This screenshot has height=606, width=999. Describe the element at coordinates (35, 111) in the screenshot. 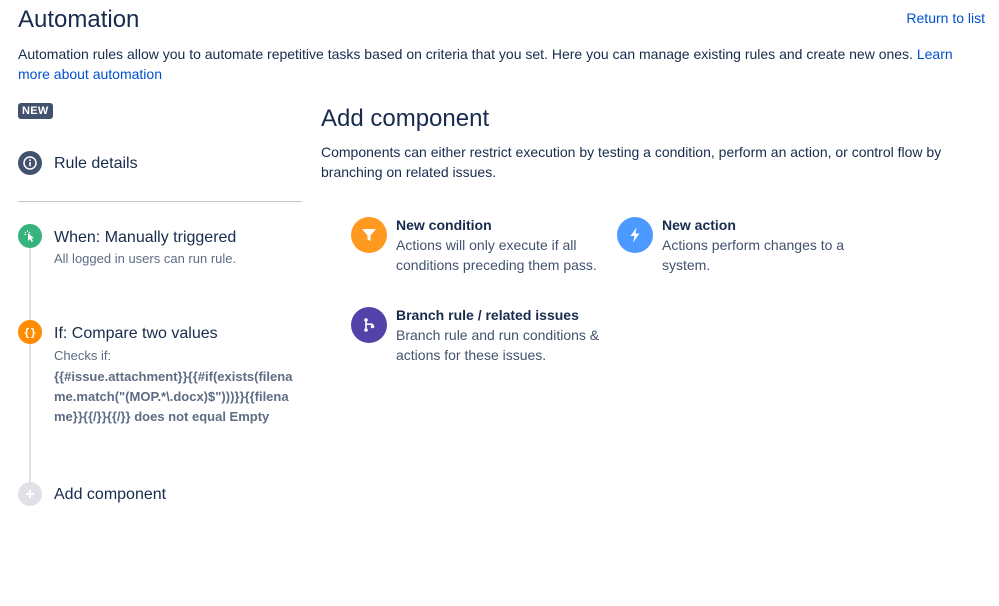

I see `new-badge: NEW` at that location.